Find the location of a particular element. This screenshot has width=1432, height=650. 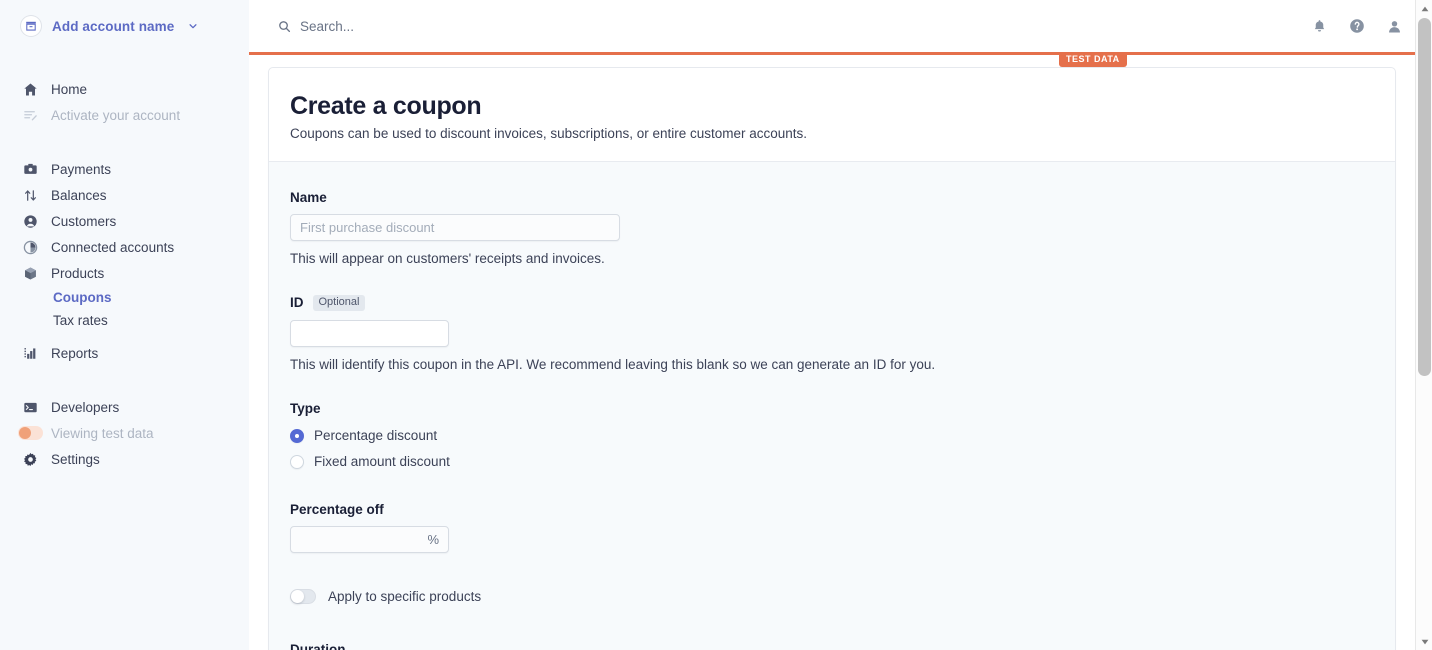

apply-products-toggle is located at coordinates (303, 596).